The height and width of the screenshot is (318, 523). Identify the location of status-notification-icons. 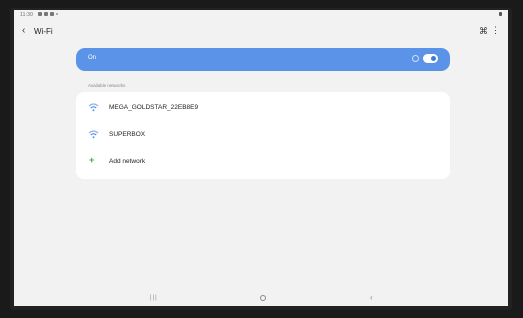
(48, 14).